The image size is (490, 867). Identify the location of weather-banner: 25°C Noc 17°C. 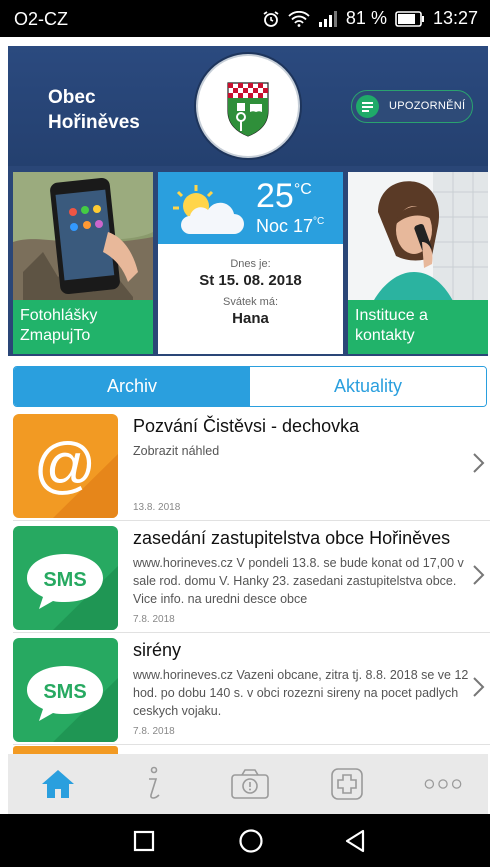
(250, 208).